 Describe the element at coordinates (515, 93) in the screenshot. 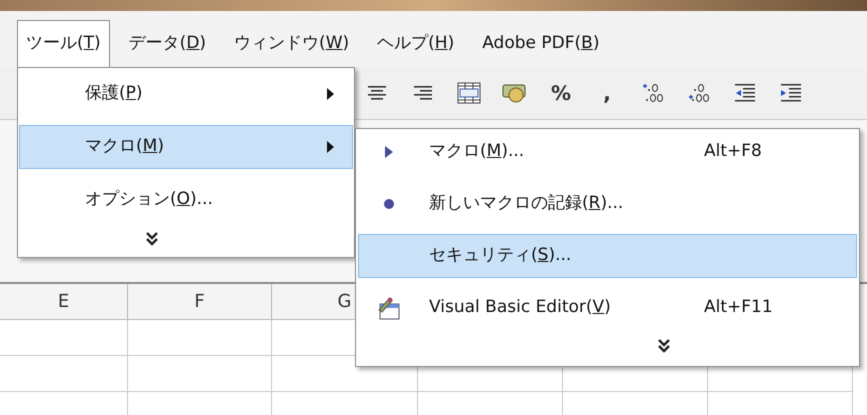

I see `currency-icon` at that location.